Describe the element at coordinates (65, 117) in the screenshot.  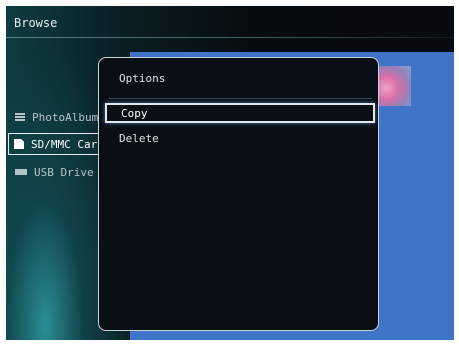
I see `sidebar-item-label: PhotoAlbum` at that location.